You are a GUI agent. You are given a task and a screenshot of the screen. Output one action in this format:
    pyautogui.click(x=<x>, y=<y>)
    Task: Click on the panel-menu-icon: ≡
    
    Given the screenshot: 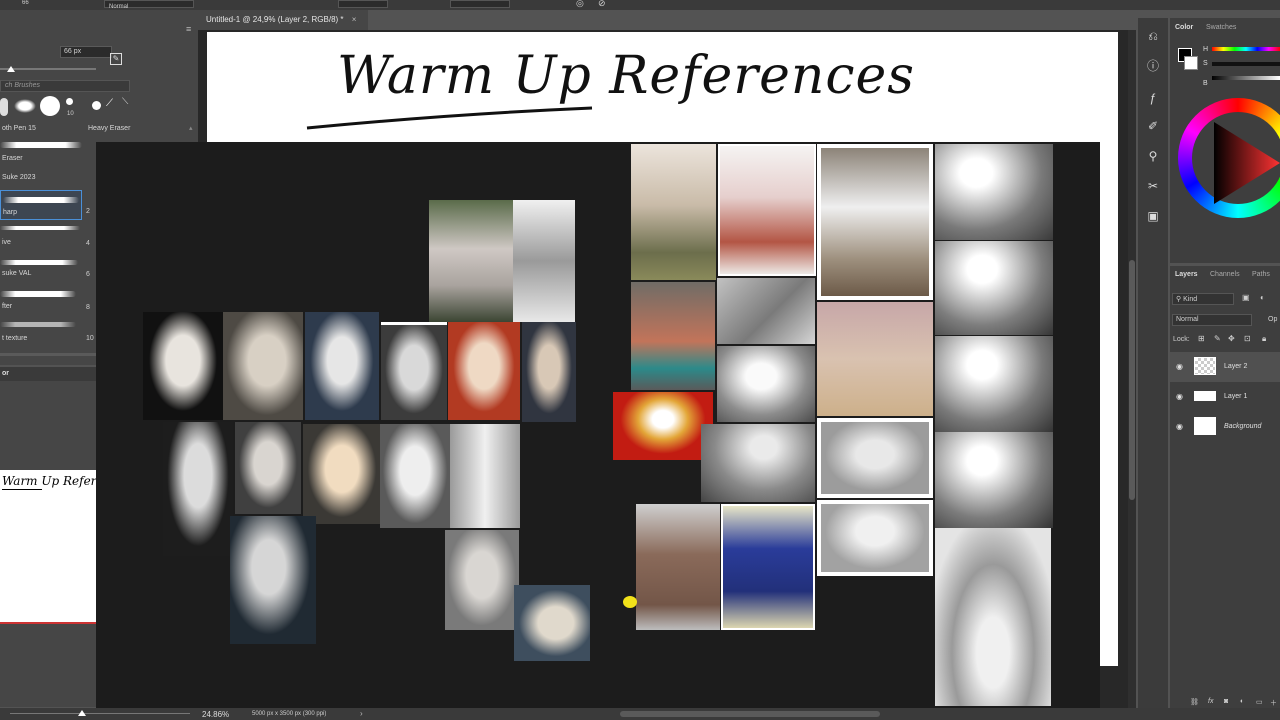 What is the action you would take?
    pyautogui.click(x=188, y=29)
    